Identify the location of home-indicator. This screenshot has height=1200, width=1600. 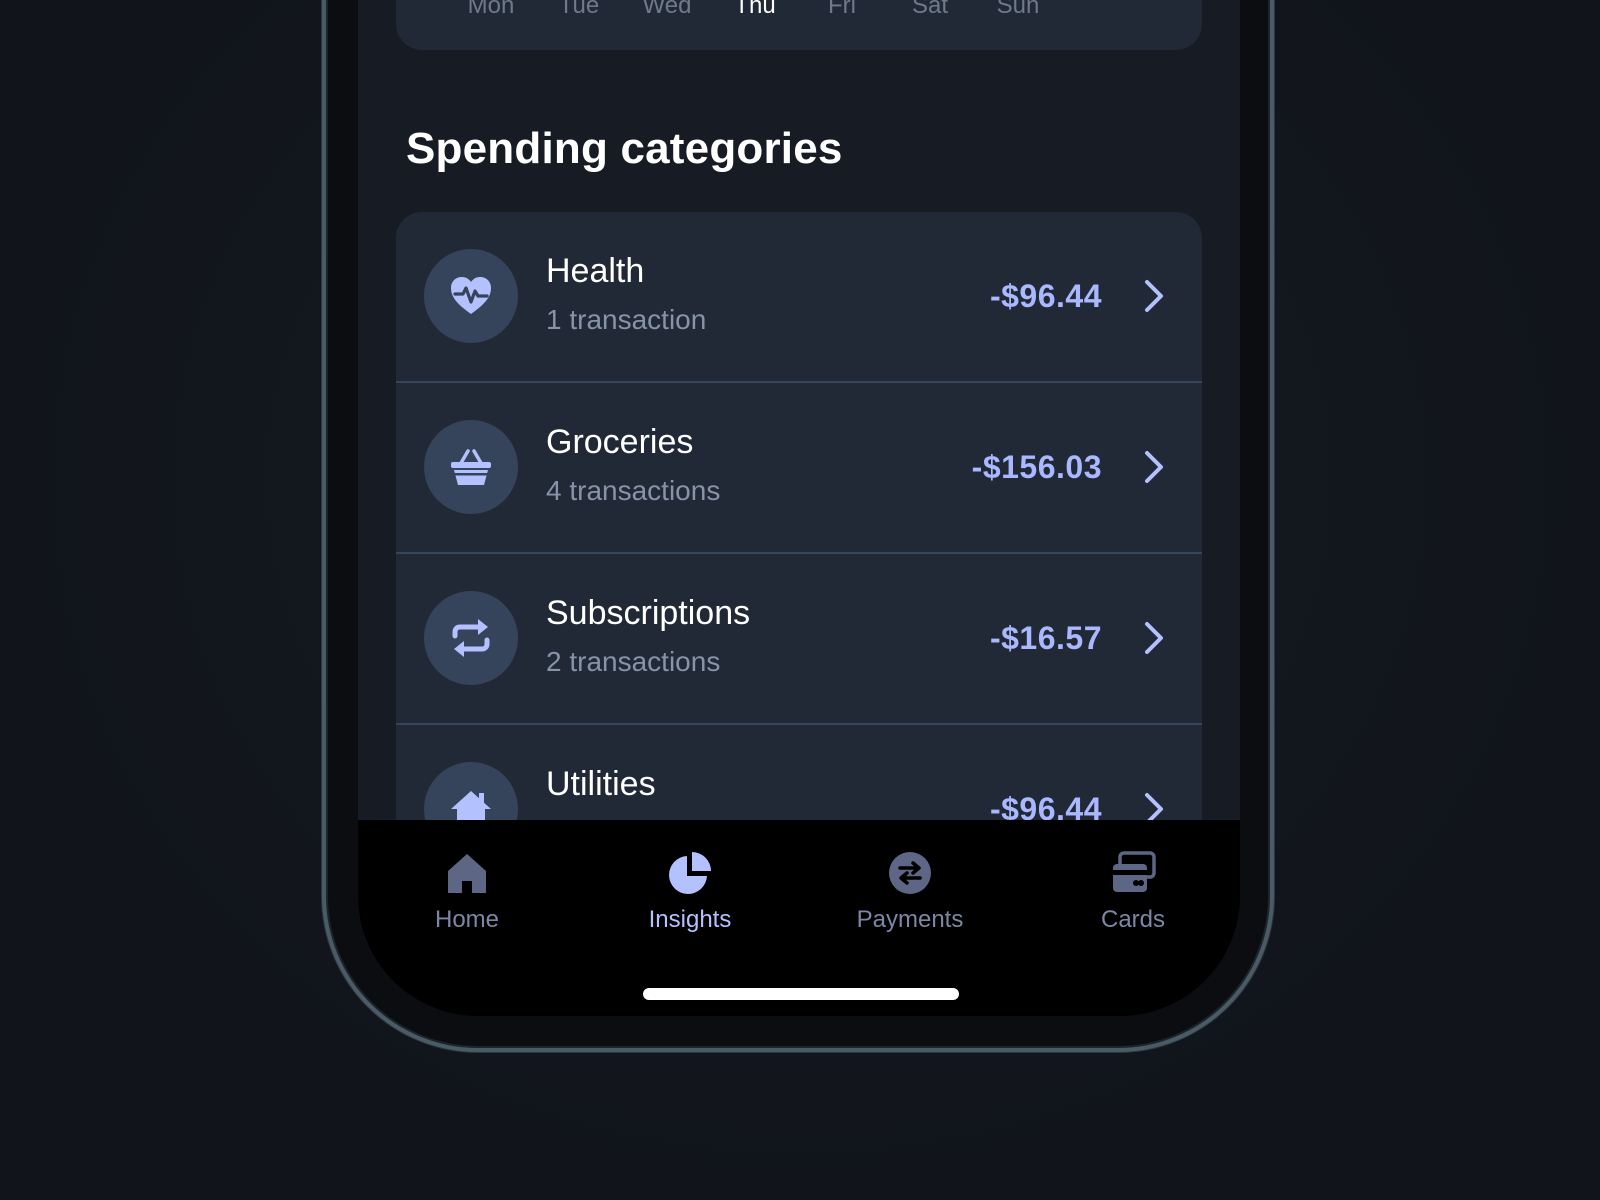
(801, 994).